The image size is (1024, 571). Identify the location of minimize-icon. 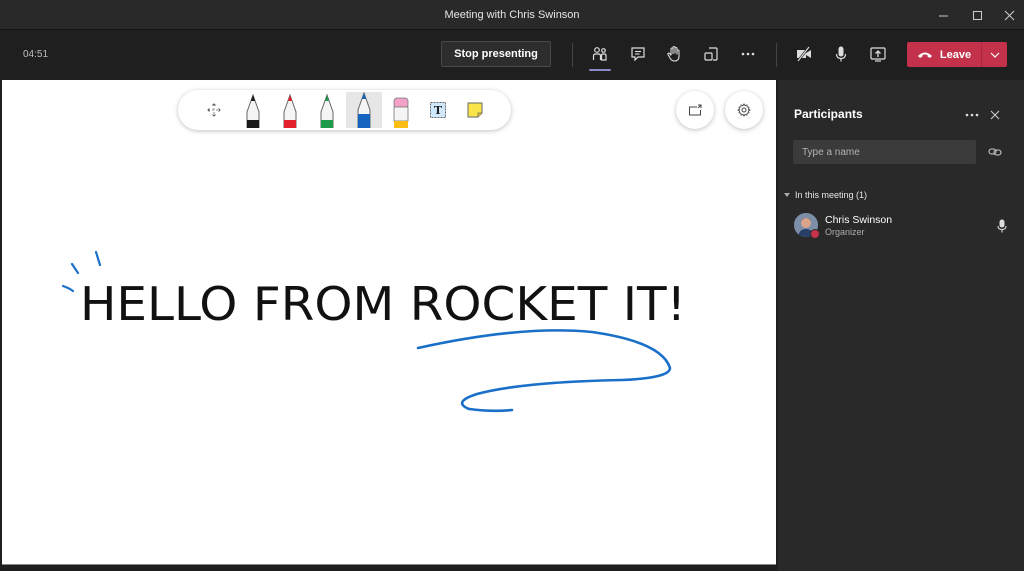
(943, 15).